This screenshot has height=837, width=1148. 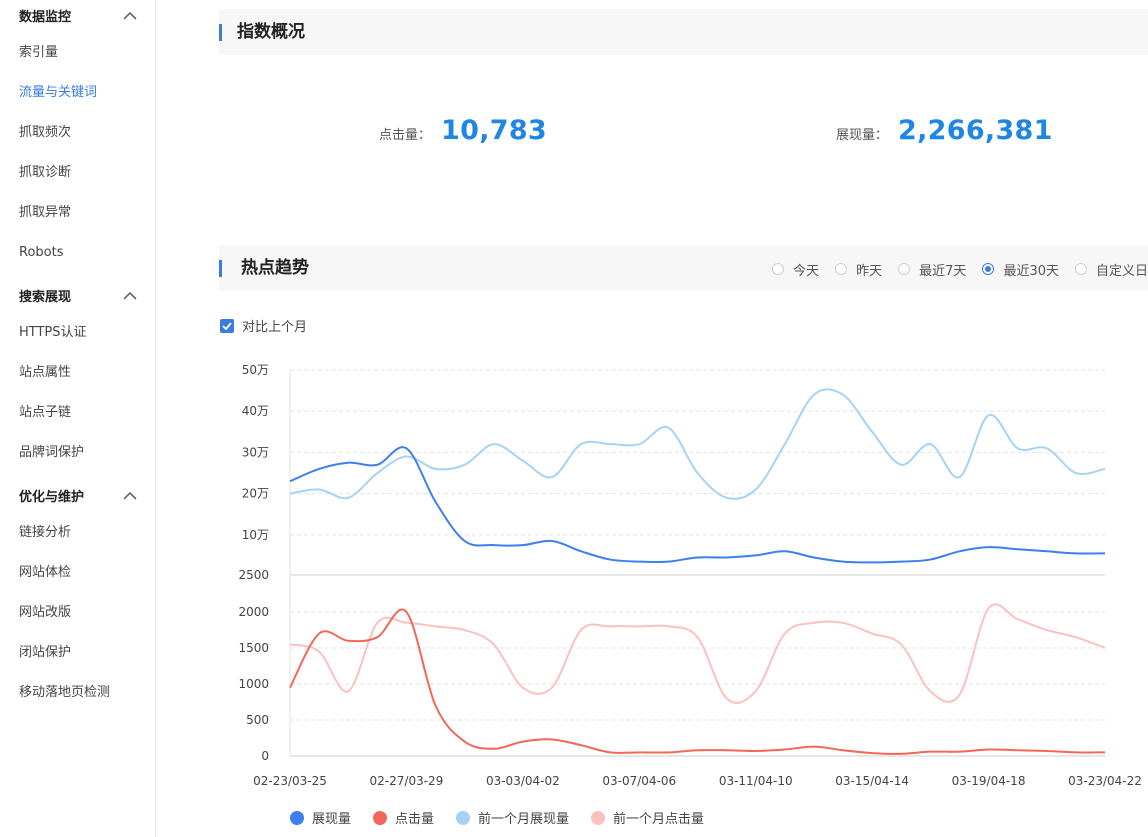 I want to click on legend-prev-impressions: 前一个月展现量, so click(x=512, y=817).